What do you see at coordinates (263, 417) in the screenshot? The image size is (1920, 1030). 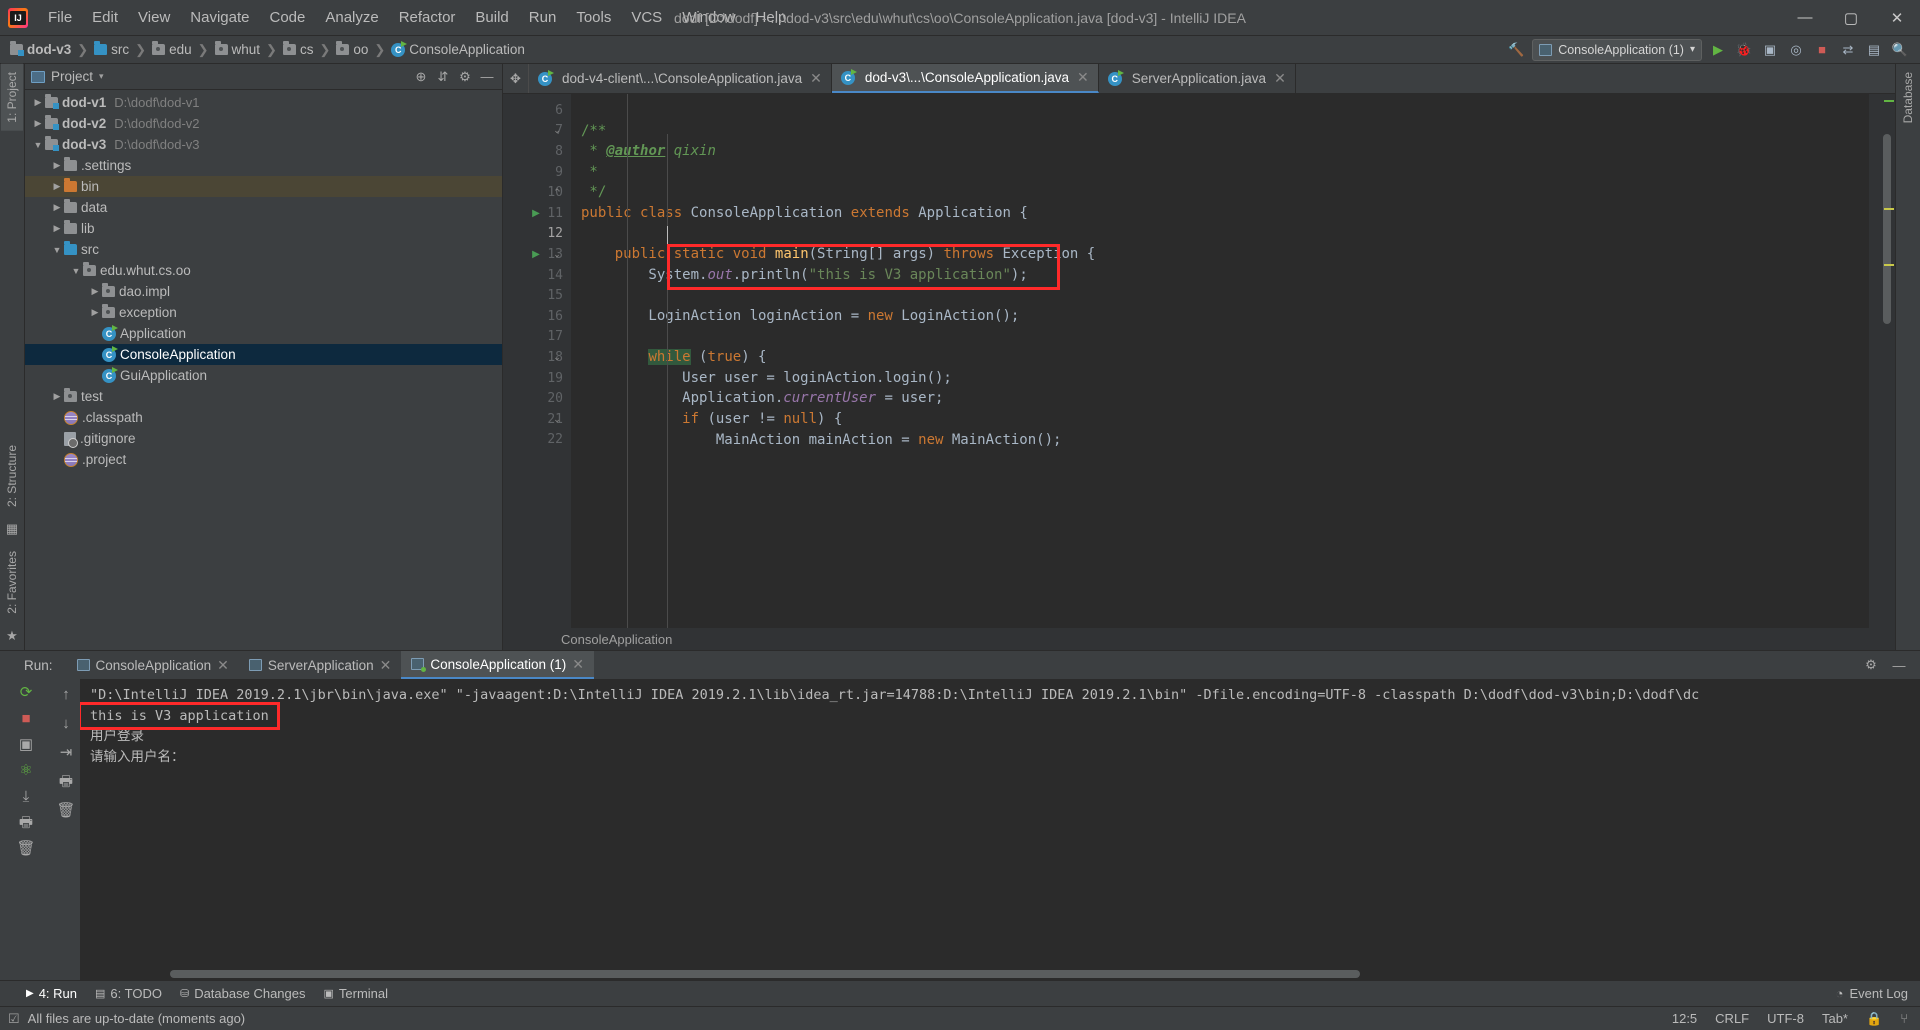 I see `tree-item--classpath: ▶ .classpath` at bounding box center [263, 417].